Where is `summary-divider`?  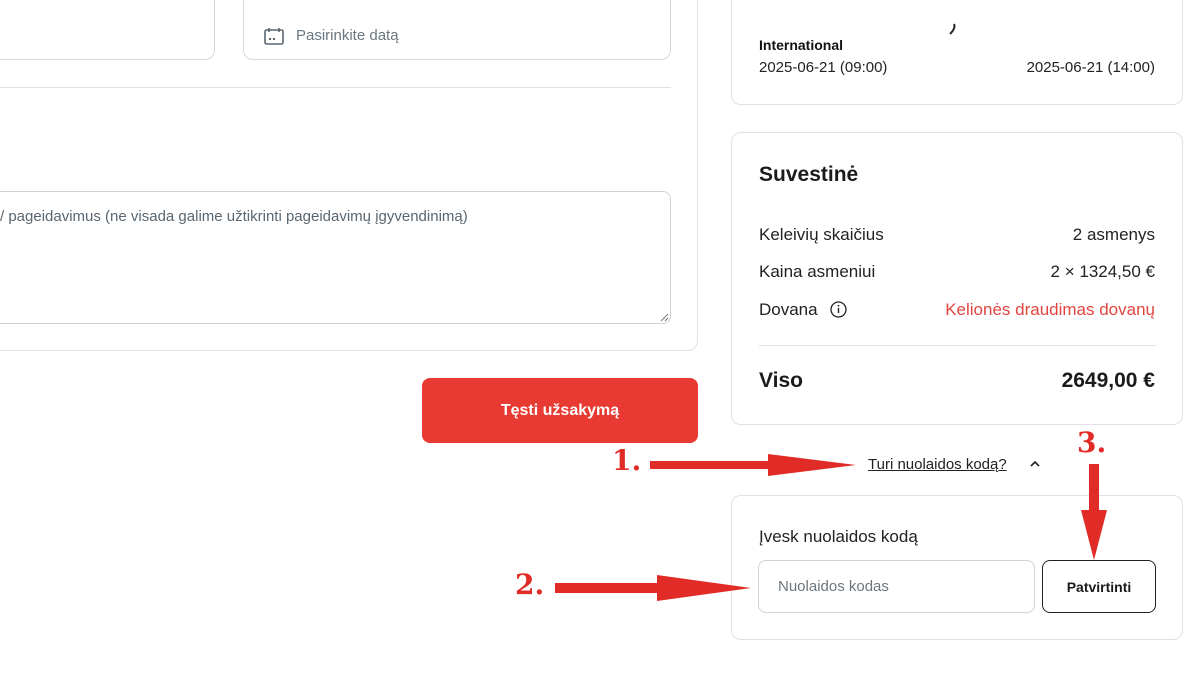 summary-divider is located at coordinates (957, 345).